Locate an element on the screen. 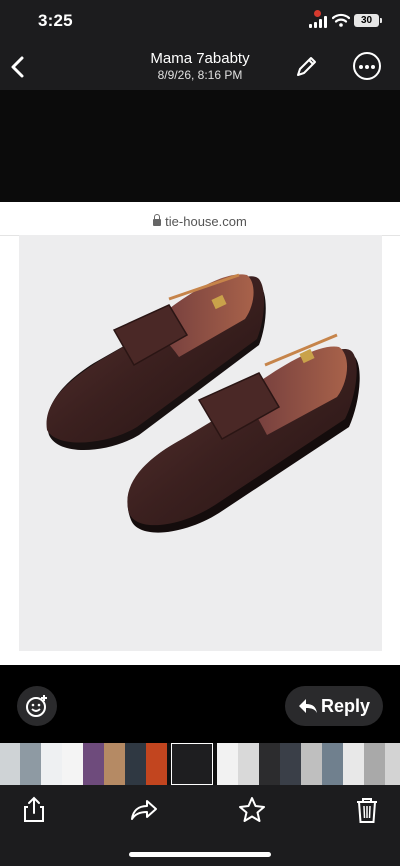 The height and width of the screenshot is (866, 400). status-time: 3:25 is located at coordinates (55, 20).